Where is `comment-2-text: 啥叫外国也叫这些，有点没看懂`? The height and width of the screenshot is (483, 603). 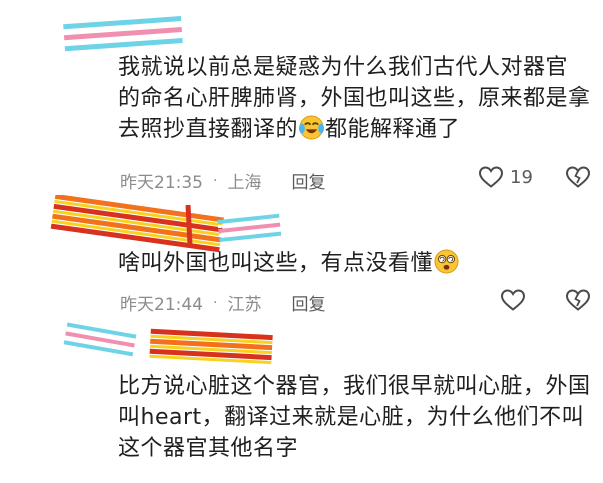 comment-2-text: 啥叫外国也叫这些，有点没看懂 is located at coordinates (289, 263).